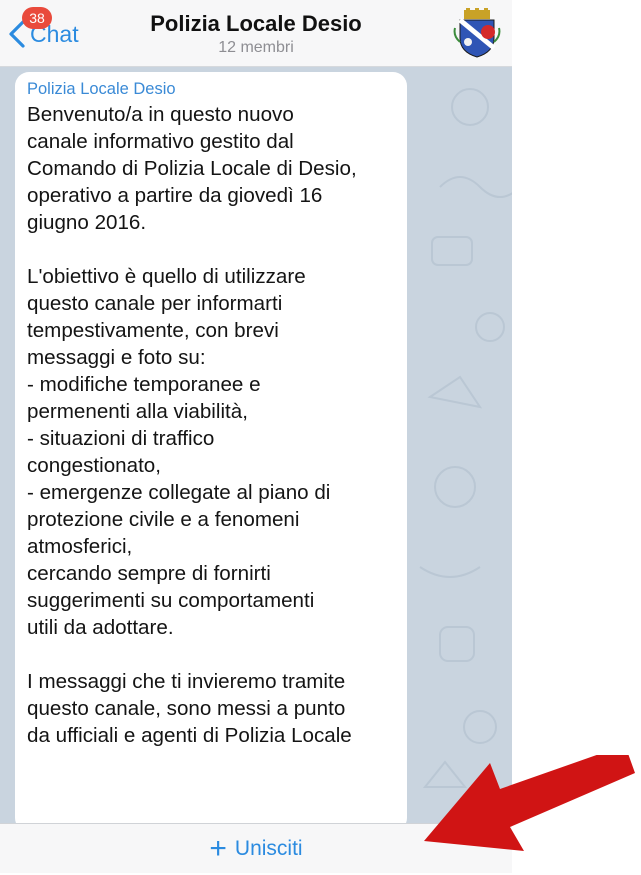 The image size is (641, 875). I want to click on channel-title: Polizia Locale Desio, so click(256, 24).